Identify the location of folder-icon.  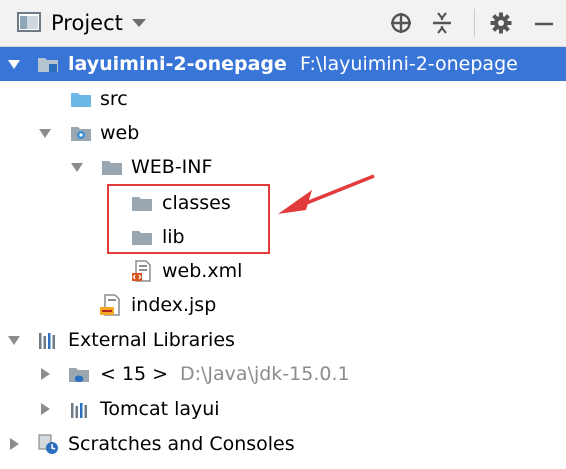
(112, 168).